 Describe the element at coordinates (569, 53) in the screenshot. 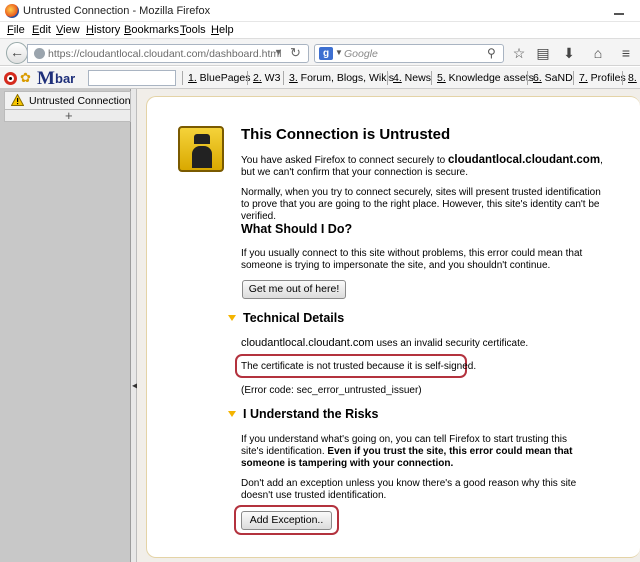

I see `downloads-icon: ⬇` at that location.